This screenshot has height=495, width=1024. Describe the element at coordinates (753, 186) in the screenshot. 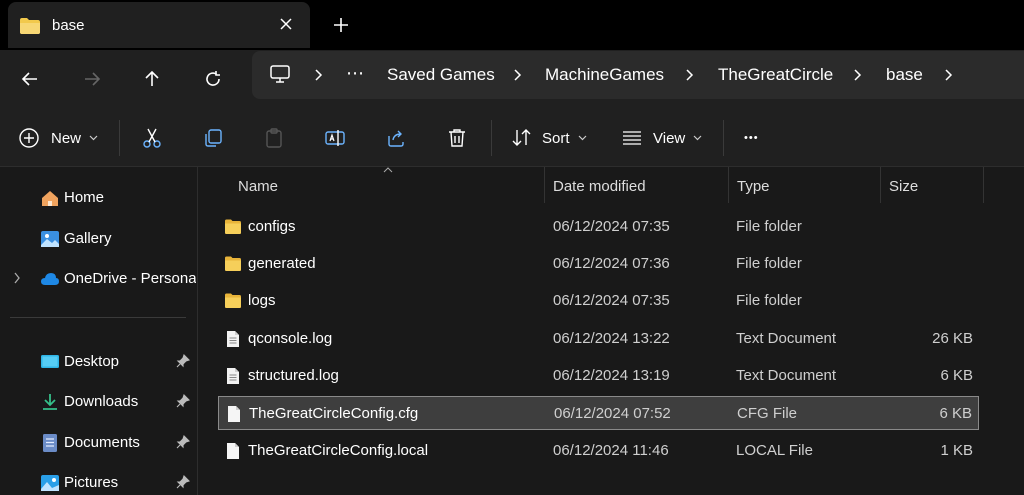

I see `column-header-label: Type` at that location.